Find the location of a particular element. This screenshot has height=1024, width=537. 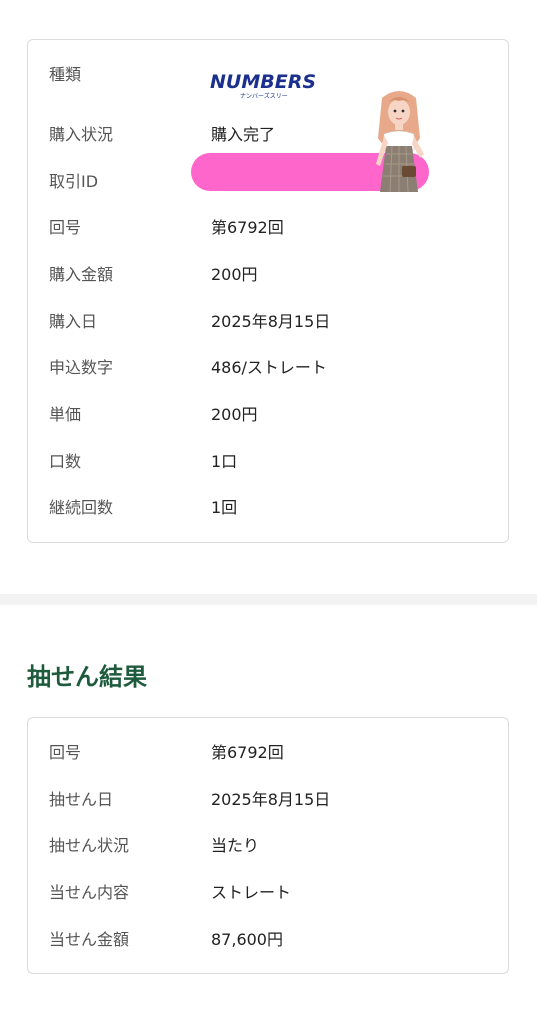

applied-numbers-label: 申込数字 is located at coordinates (81, 367).